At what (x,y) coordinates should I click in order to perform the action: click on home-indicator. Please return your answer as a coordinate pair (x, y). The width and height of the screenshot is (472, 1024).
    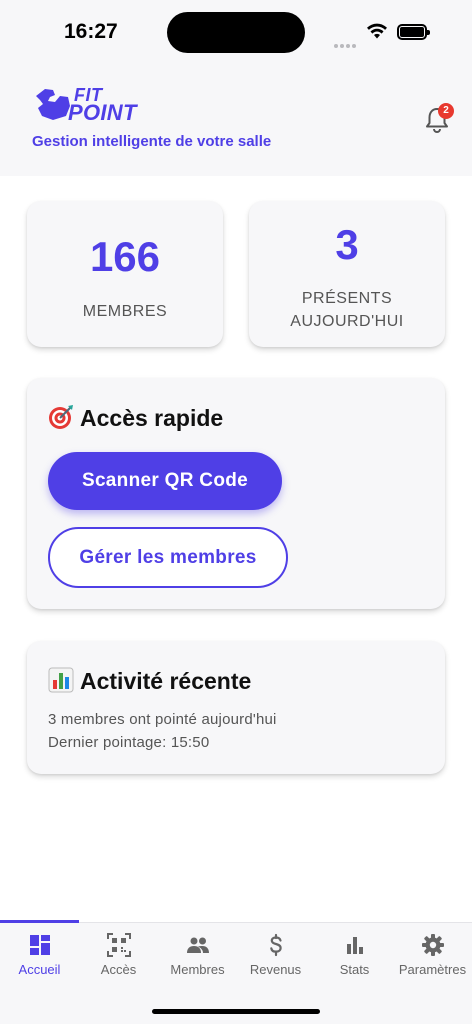
    Looking at the image, I should click on (236, 1011).